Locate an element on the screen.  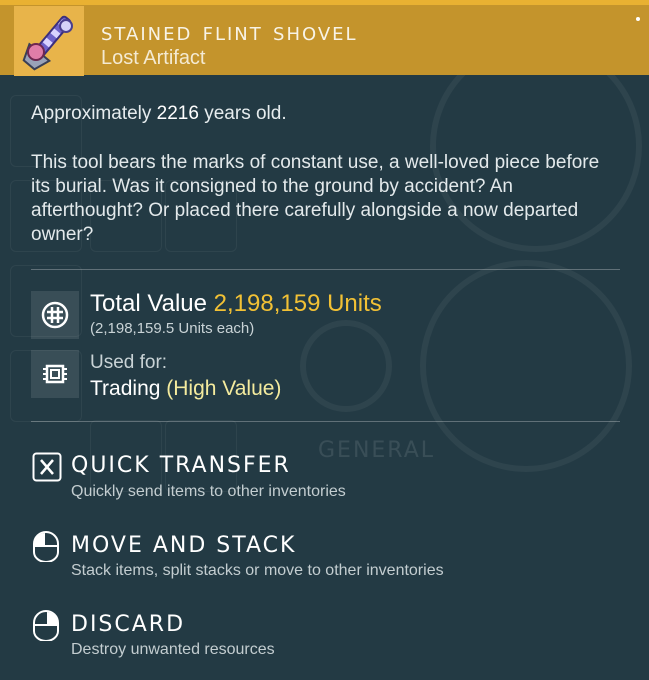
total-value-amount: 2,198,159 Units is located at coordinates (297, 303).